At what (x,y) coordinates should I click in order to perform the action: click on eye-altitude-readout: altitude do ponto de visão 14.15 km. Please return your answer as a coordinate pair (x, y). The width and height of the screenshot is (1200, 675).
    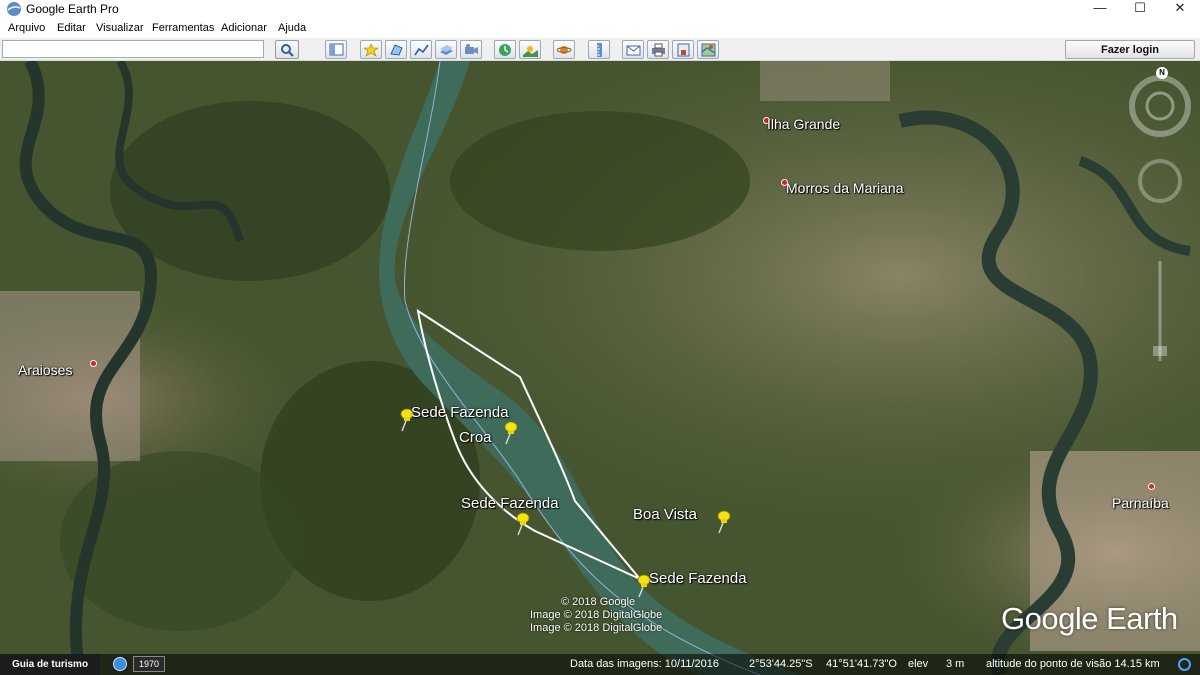
    Looking at the image, I should click on (1073, 664).